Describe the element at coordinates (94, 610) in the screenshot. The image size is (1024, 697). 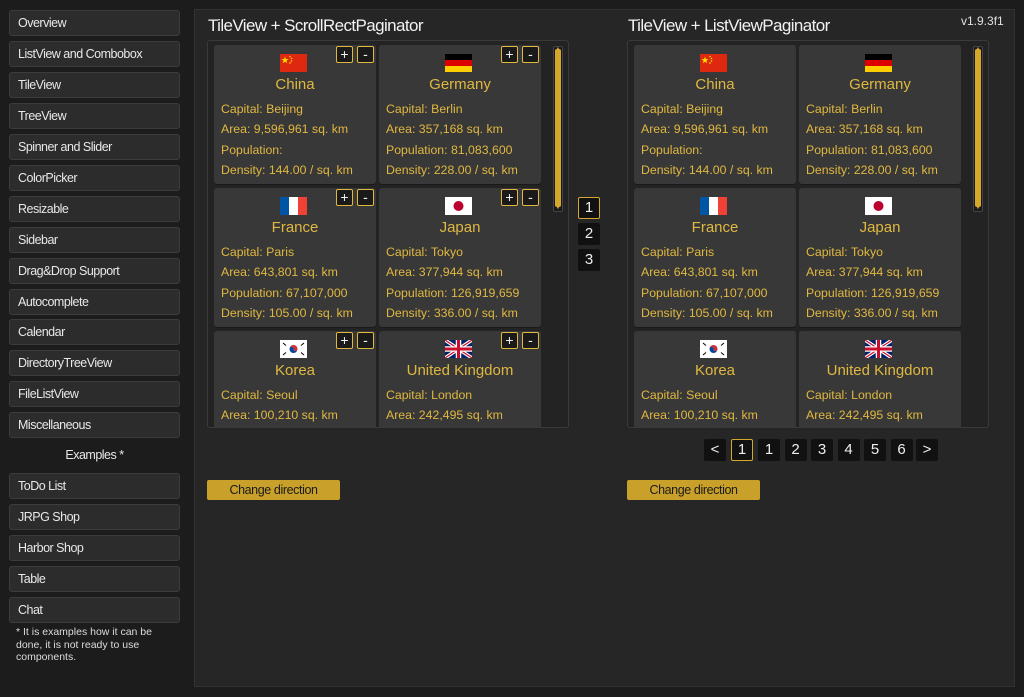
I see `nav-chat: Chat` at that location.